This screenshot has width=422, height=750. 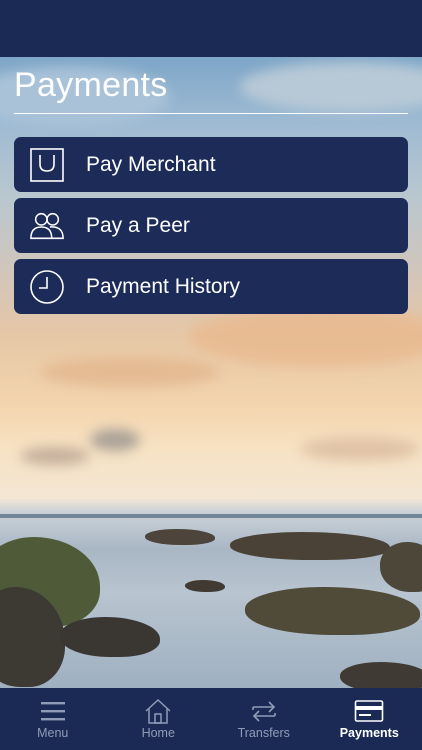 What do you see at coordinates (91, 85) in the screenshot?
I see `page-title: Payments` at bounding box center [91, 85].